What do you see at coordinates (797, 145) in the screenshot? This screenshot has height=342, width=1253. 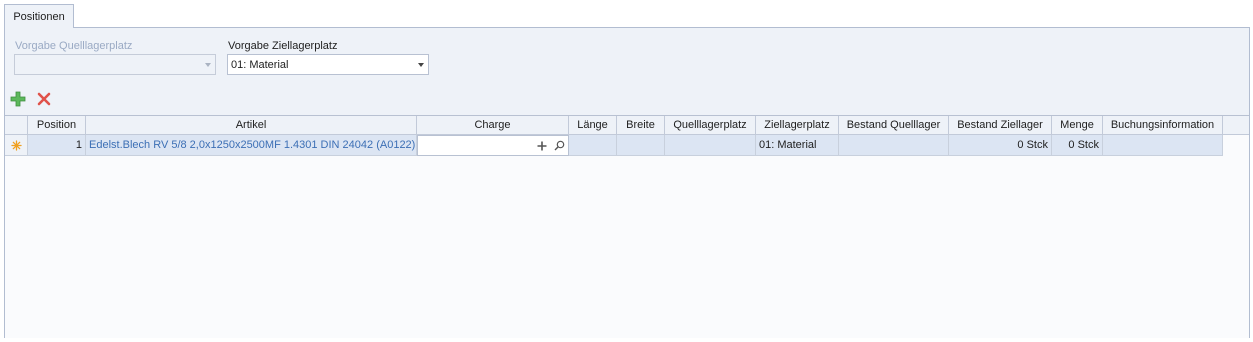 I see `cell-ziellagerplatz: 01: Material` at bounding box center [797, 145].